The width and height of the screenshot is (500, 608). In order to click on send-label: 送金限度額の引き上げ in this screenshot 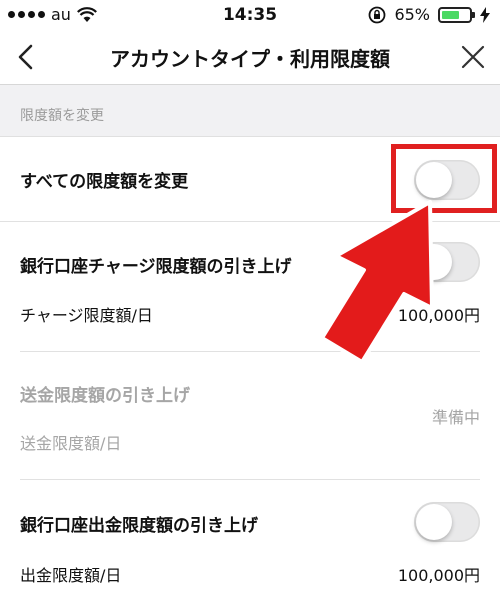, I will do `click(105, 396)`.